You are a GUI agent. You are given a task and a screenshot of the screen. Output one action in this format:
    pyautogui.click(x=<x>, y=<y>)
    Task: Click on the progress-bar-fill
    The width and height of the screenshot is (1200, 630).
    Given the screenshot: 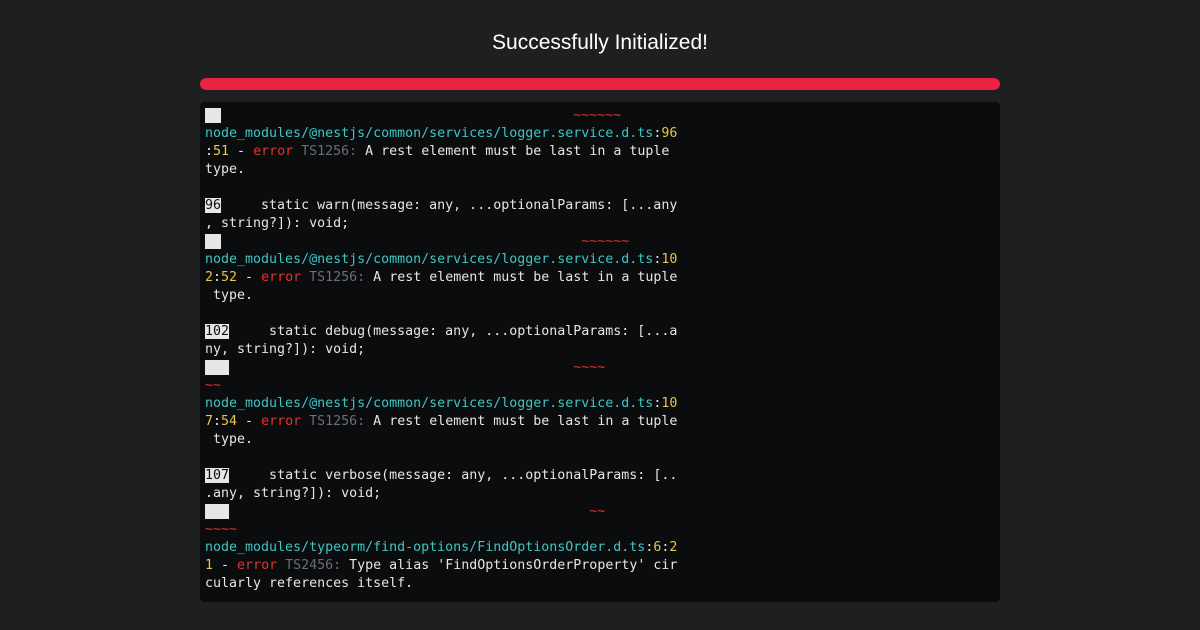 What is the action you would take?
    pyautogui.click(x=600, y=84)
    